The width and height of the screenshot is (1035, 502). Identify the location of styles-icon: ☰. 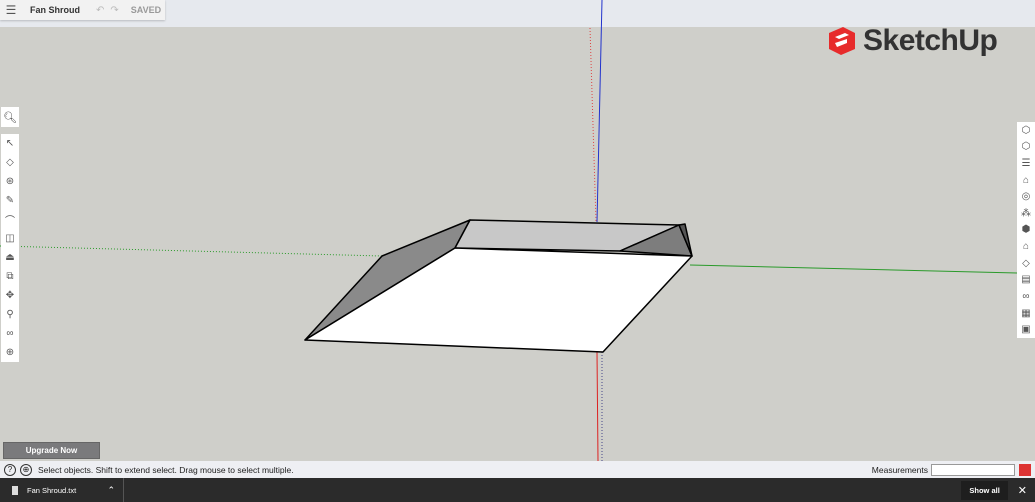
(1026, 163).